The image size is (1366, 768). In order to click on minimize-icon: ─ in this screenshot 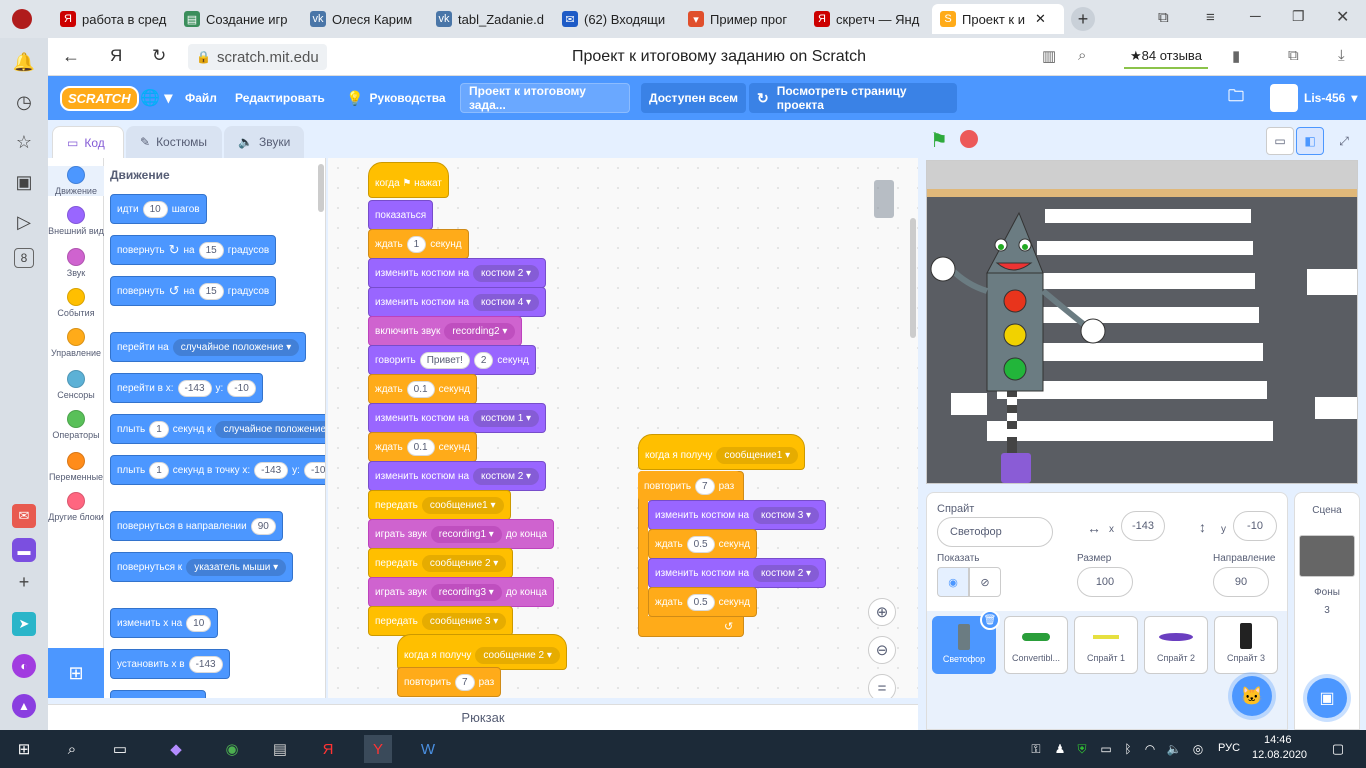, I will do `click(1255, 16)`.